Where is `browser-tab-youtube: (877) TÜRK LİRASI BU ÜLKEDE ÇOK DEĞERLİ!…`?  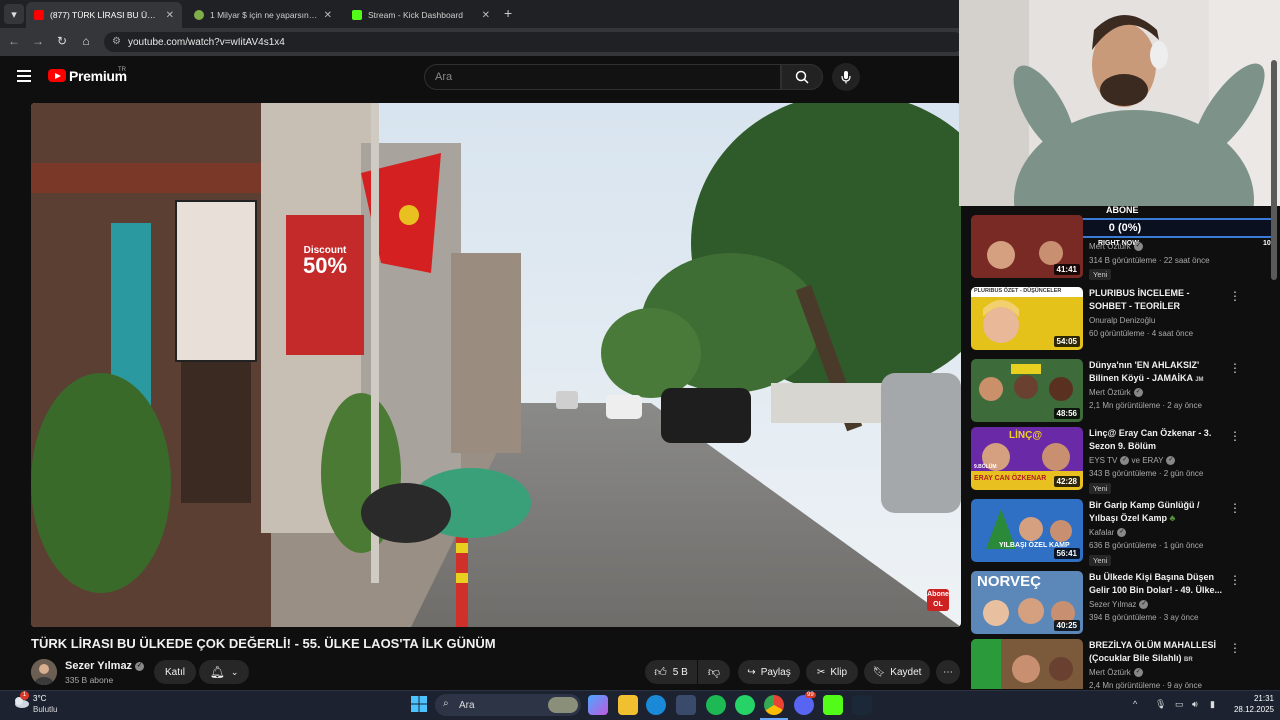
browser-tab-youtube: (877) TÜRK LİRASI BU ÜLKEDE ÇOK DEĞERLİ!… is located at coordinates (104, 15).